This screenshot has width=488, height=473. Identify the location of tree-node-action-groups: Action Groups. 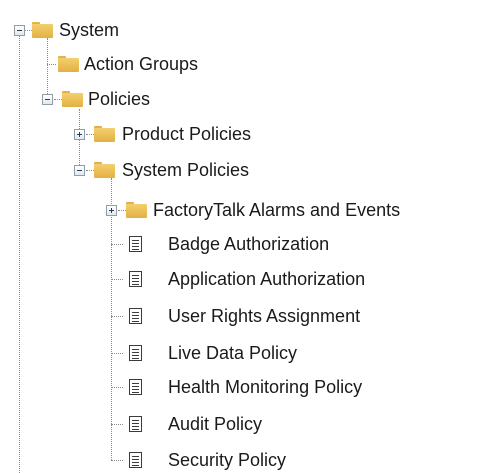
(141, 64).